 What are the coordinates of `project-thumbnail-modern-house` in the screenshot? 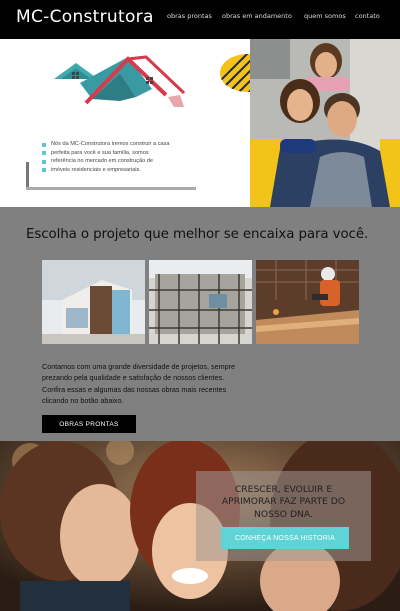 It's located at (93, 302).